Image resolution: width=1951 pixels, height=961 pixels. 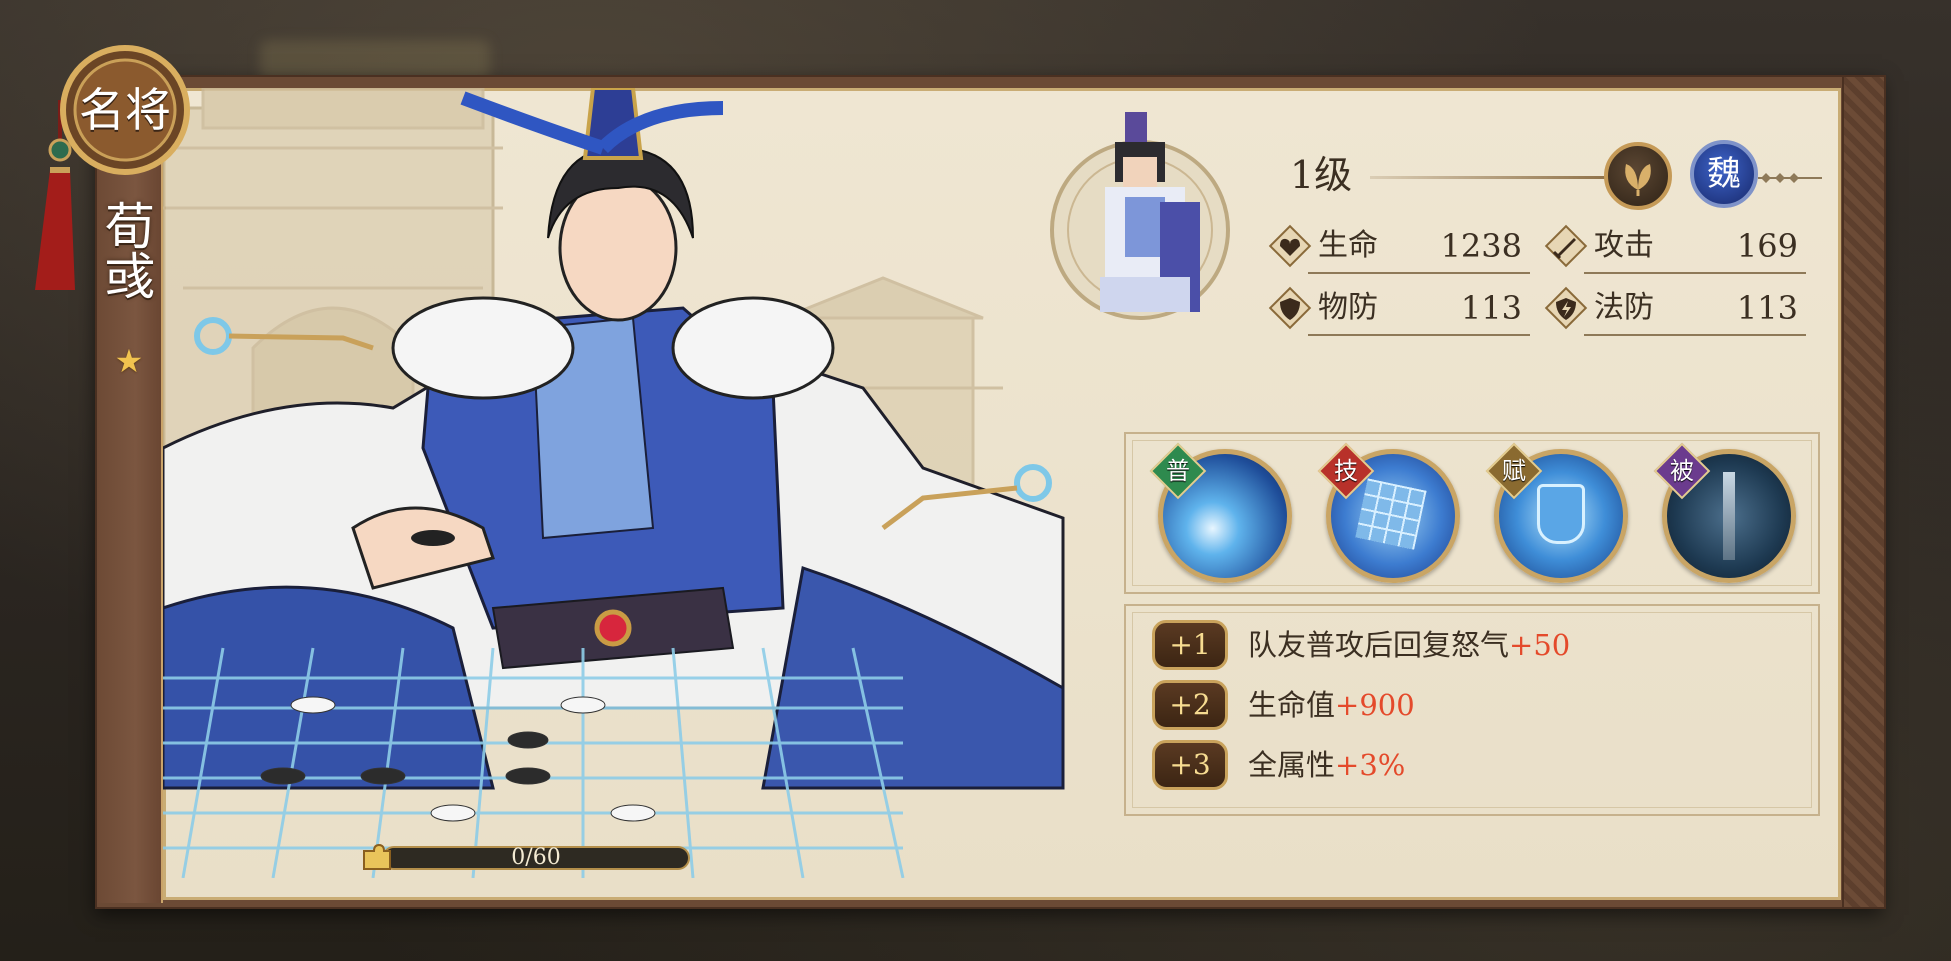 I want to click on bonus-description: 全属性+3%, so click(x=1326, y=765).